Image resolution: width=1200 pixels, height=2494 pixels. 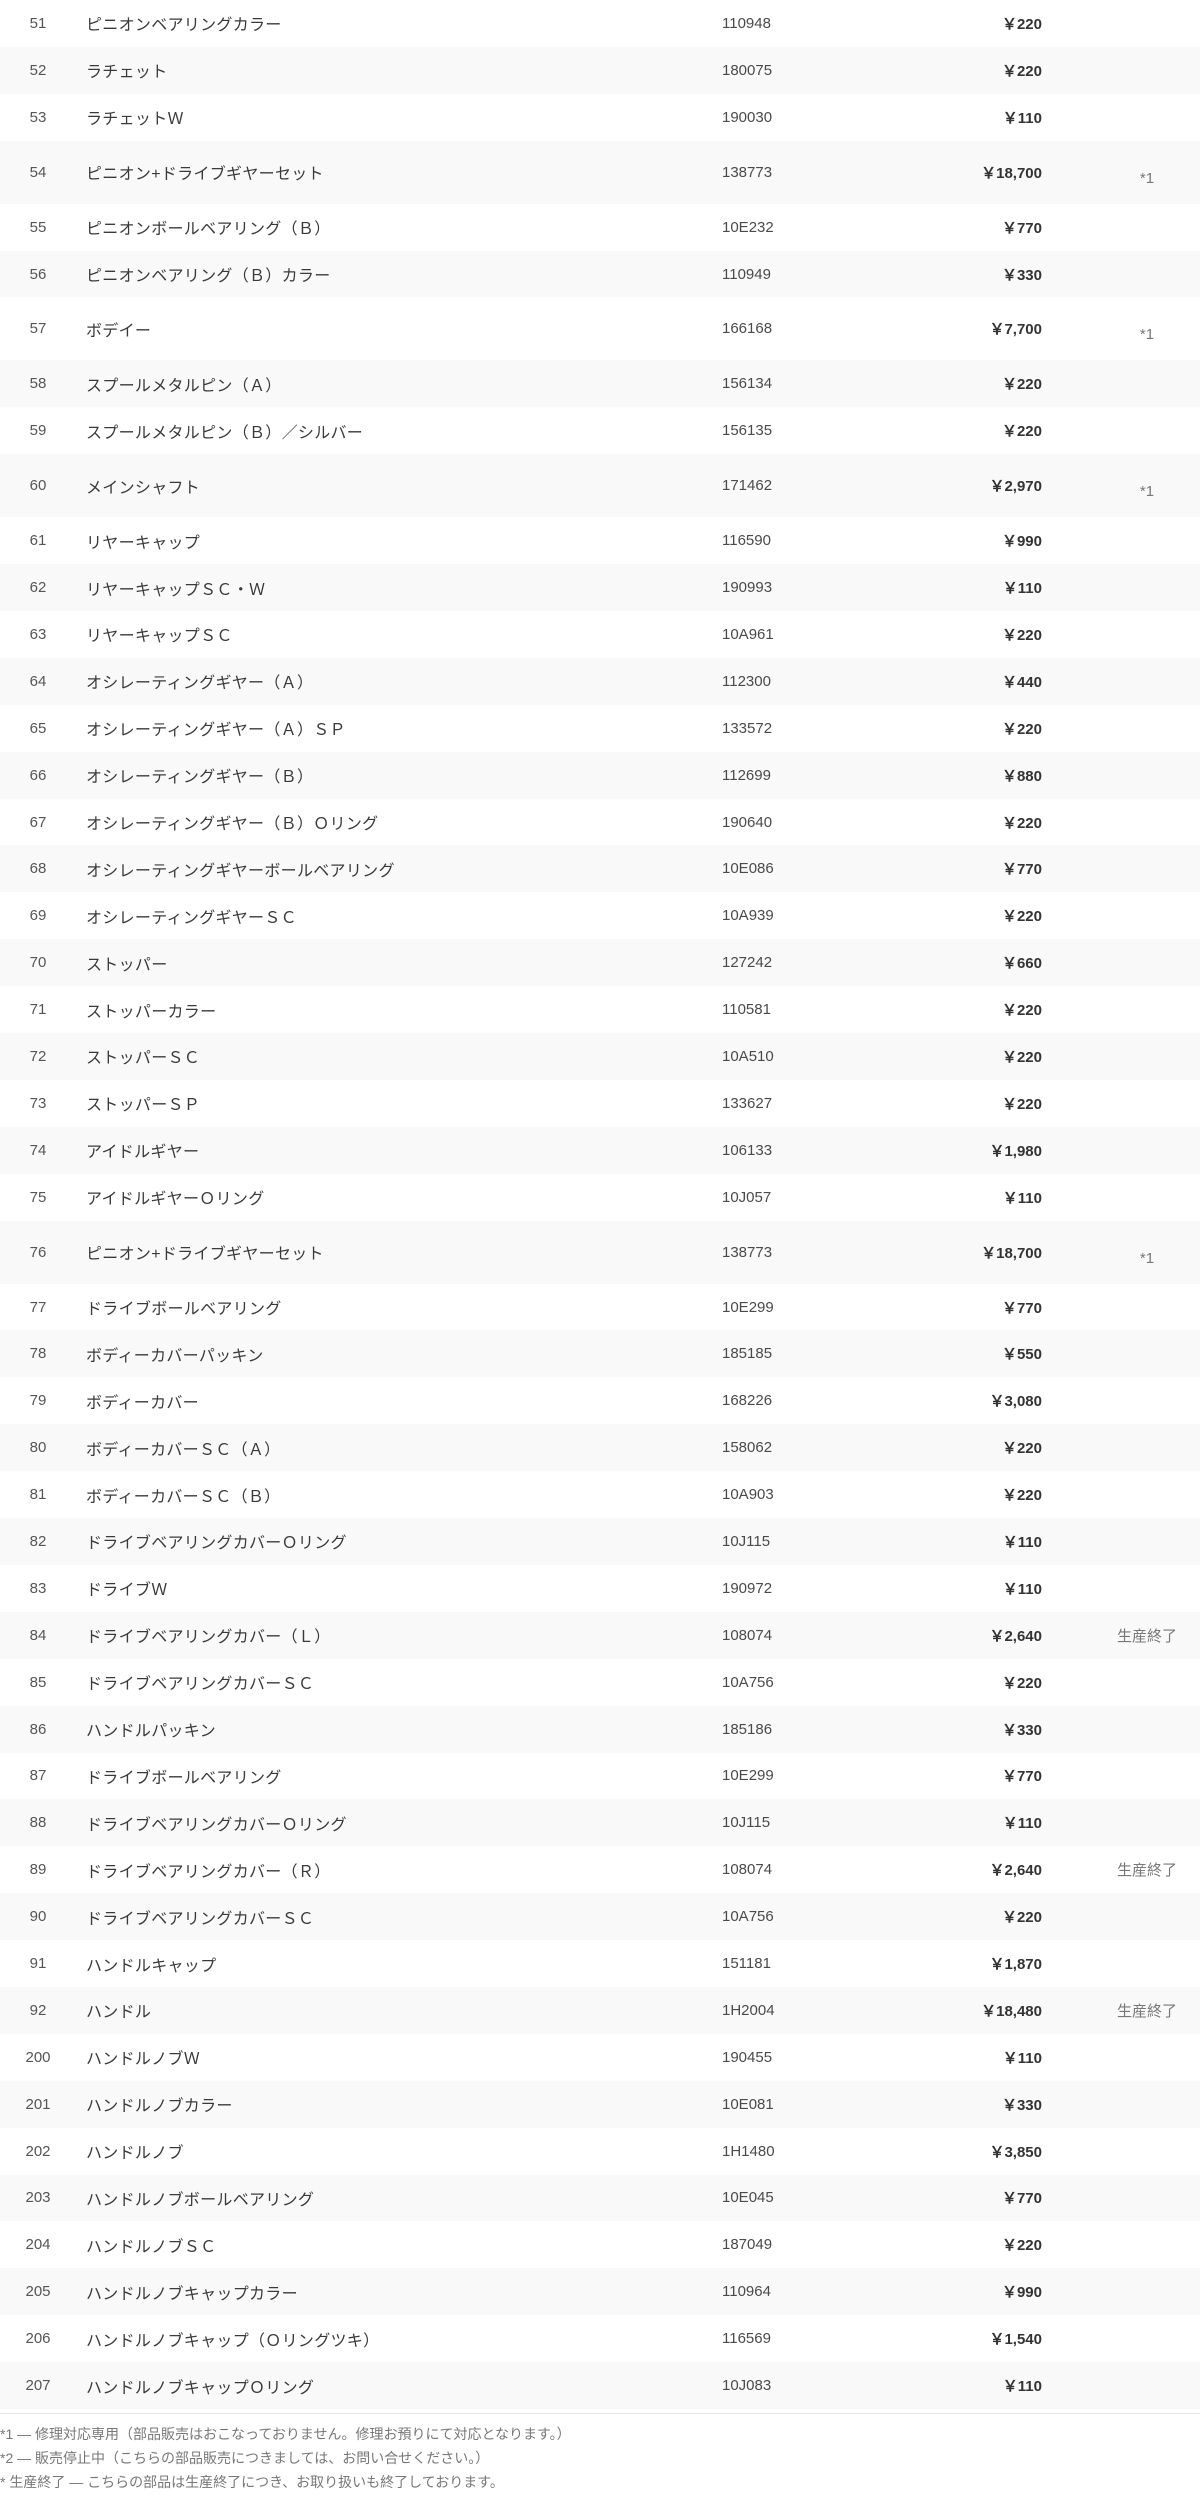 I want to click on table-row: 65 オシレーティングギヤー（Ａ）ＳＰ 133572 ￥220, so click(x=600, y=728).